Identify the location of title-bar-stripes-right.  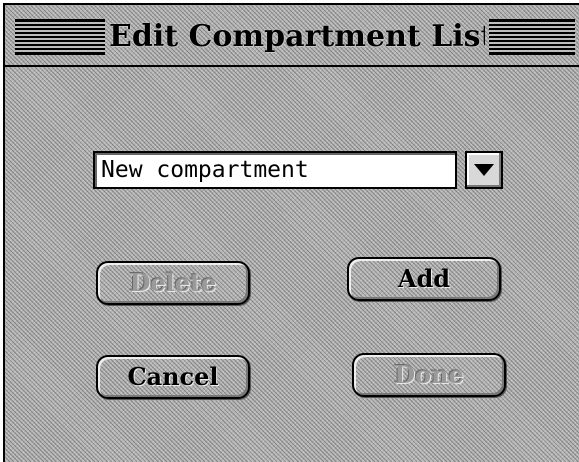
(532, 37).